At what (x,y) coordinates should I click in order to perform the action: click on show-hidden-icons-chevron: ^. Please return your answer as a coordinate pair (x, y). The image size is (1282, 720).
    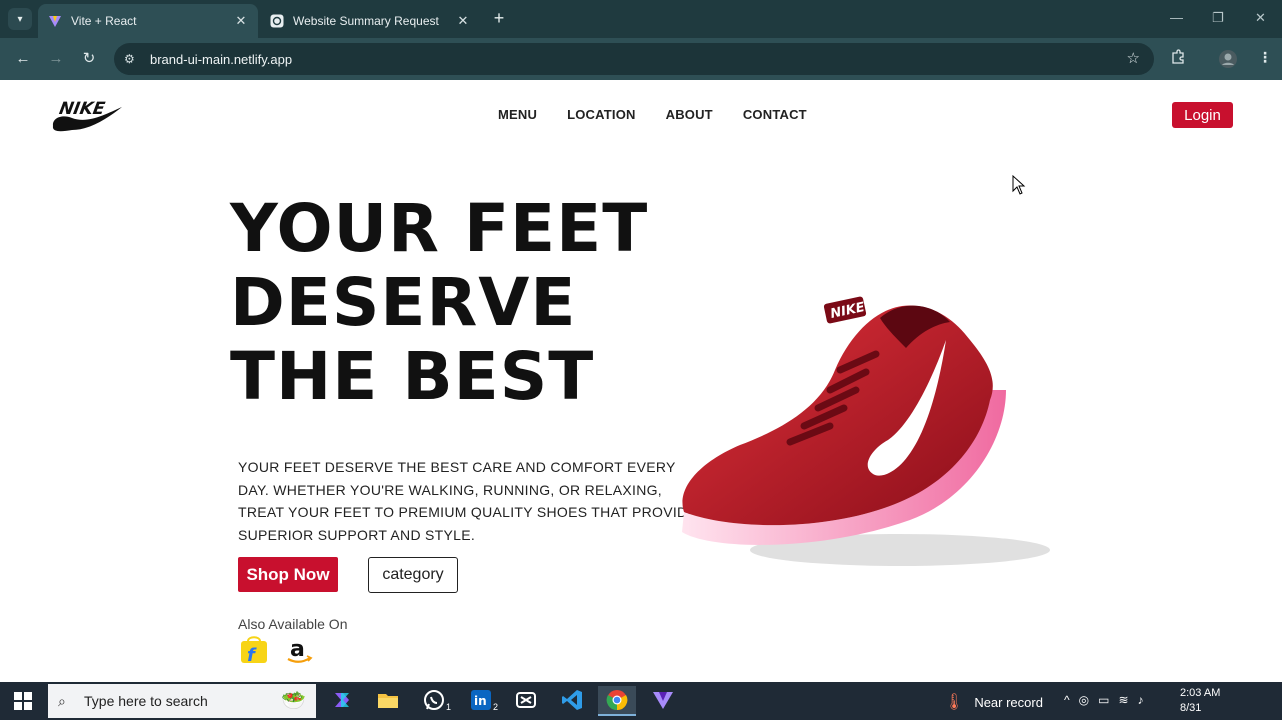
    Looking at the image, I should click on (1067, 700).